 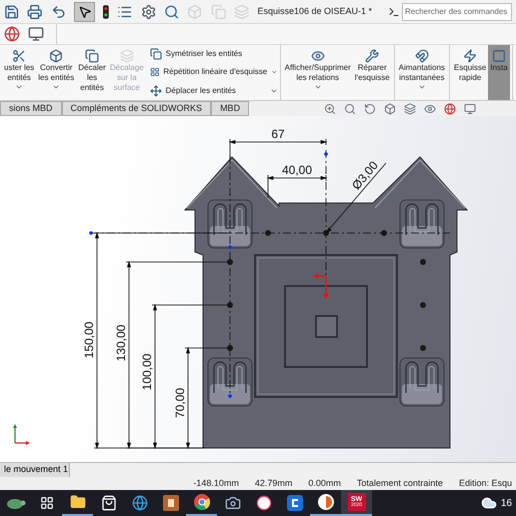 What do you see at coordinates (278, 134) in the screenshot?
I see `dimension-value: 67` at bounding box center [278, 134].